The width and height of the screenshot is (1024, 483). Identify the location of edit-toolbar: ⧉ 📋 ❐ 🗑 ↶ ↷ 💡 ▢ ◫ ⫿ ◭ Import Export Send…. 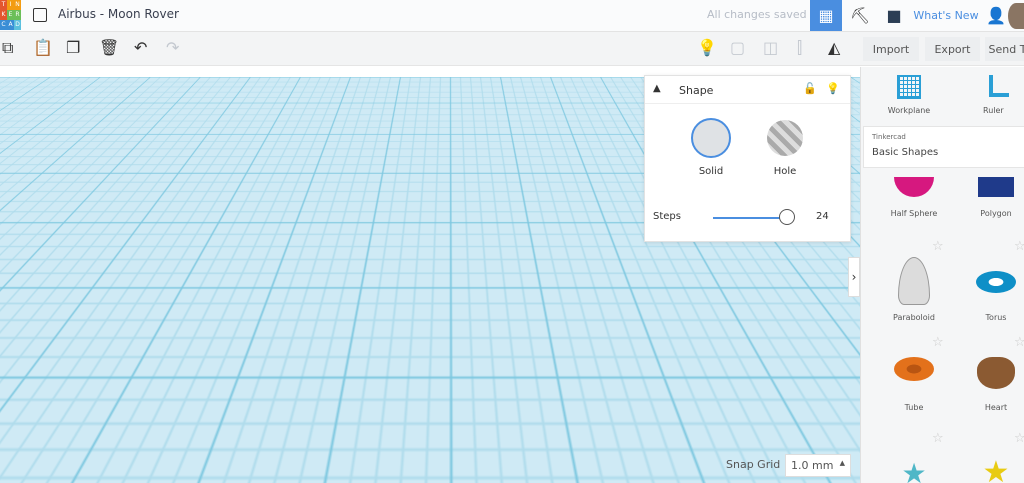
(512, 49).